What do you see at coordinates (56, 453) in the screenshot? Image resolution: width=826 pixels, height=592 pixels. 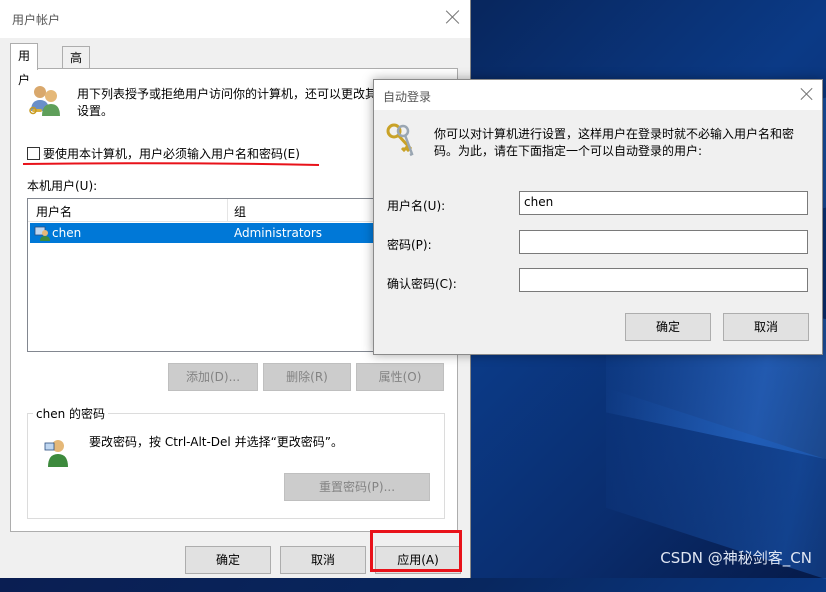 I see `user-password-icon` at bounding box center [56, 453].